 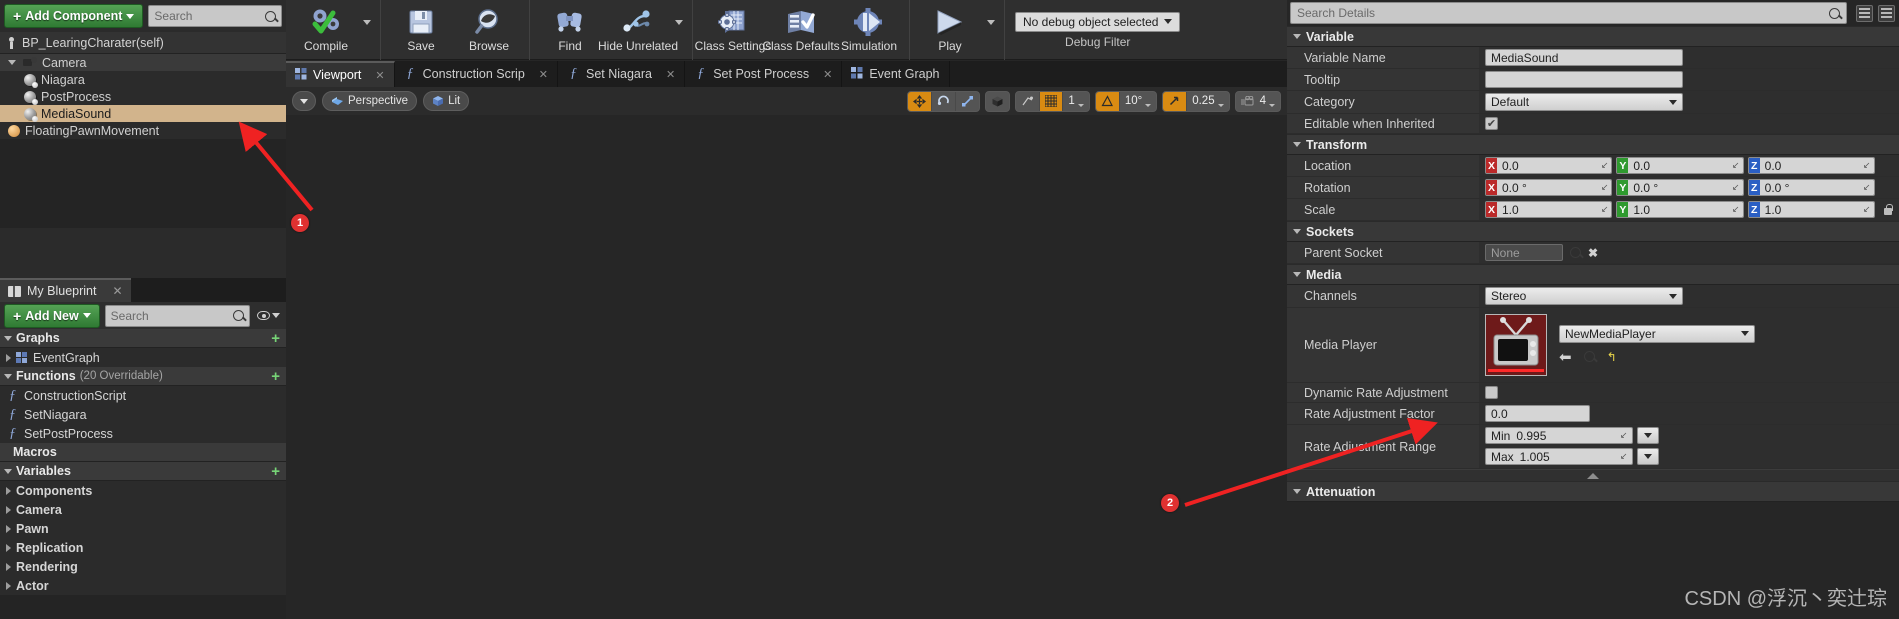 What do you see at coordinates (143, 585) in the screenshot?
I see `my-blueprint-list-item: Actor` at bounding box center [143, 585].